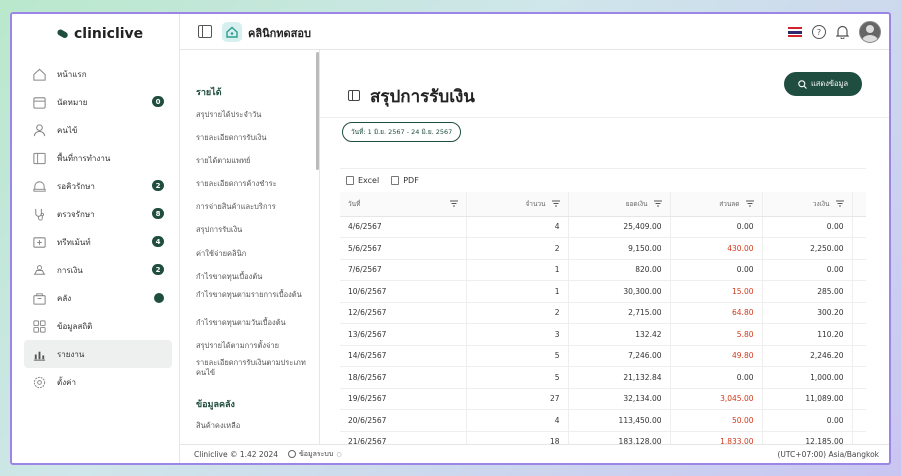 The width and height of the screenshot is (901, 476). What do you see at coordinates (252, 323) in the screenshot?
I see `submenu-item: กำไรขาดทุนตามวันเบื้องต้น` at bounding box center [252, 323].